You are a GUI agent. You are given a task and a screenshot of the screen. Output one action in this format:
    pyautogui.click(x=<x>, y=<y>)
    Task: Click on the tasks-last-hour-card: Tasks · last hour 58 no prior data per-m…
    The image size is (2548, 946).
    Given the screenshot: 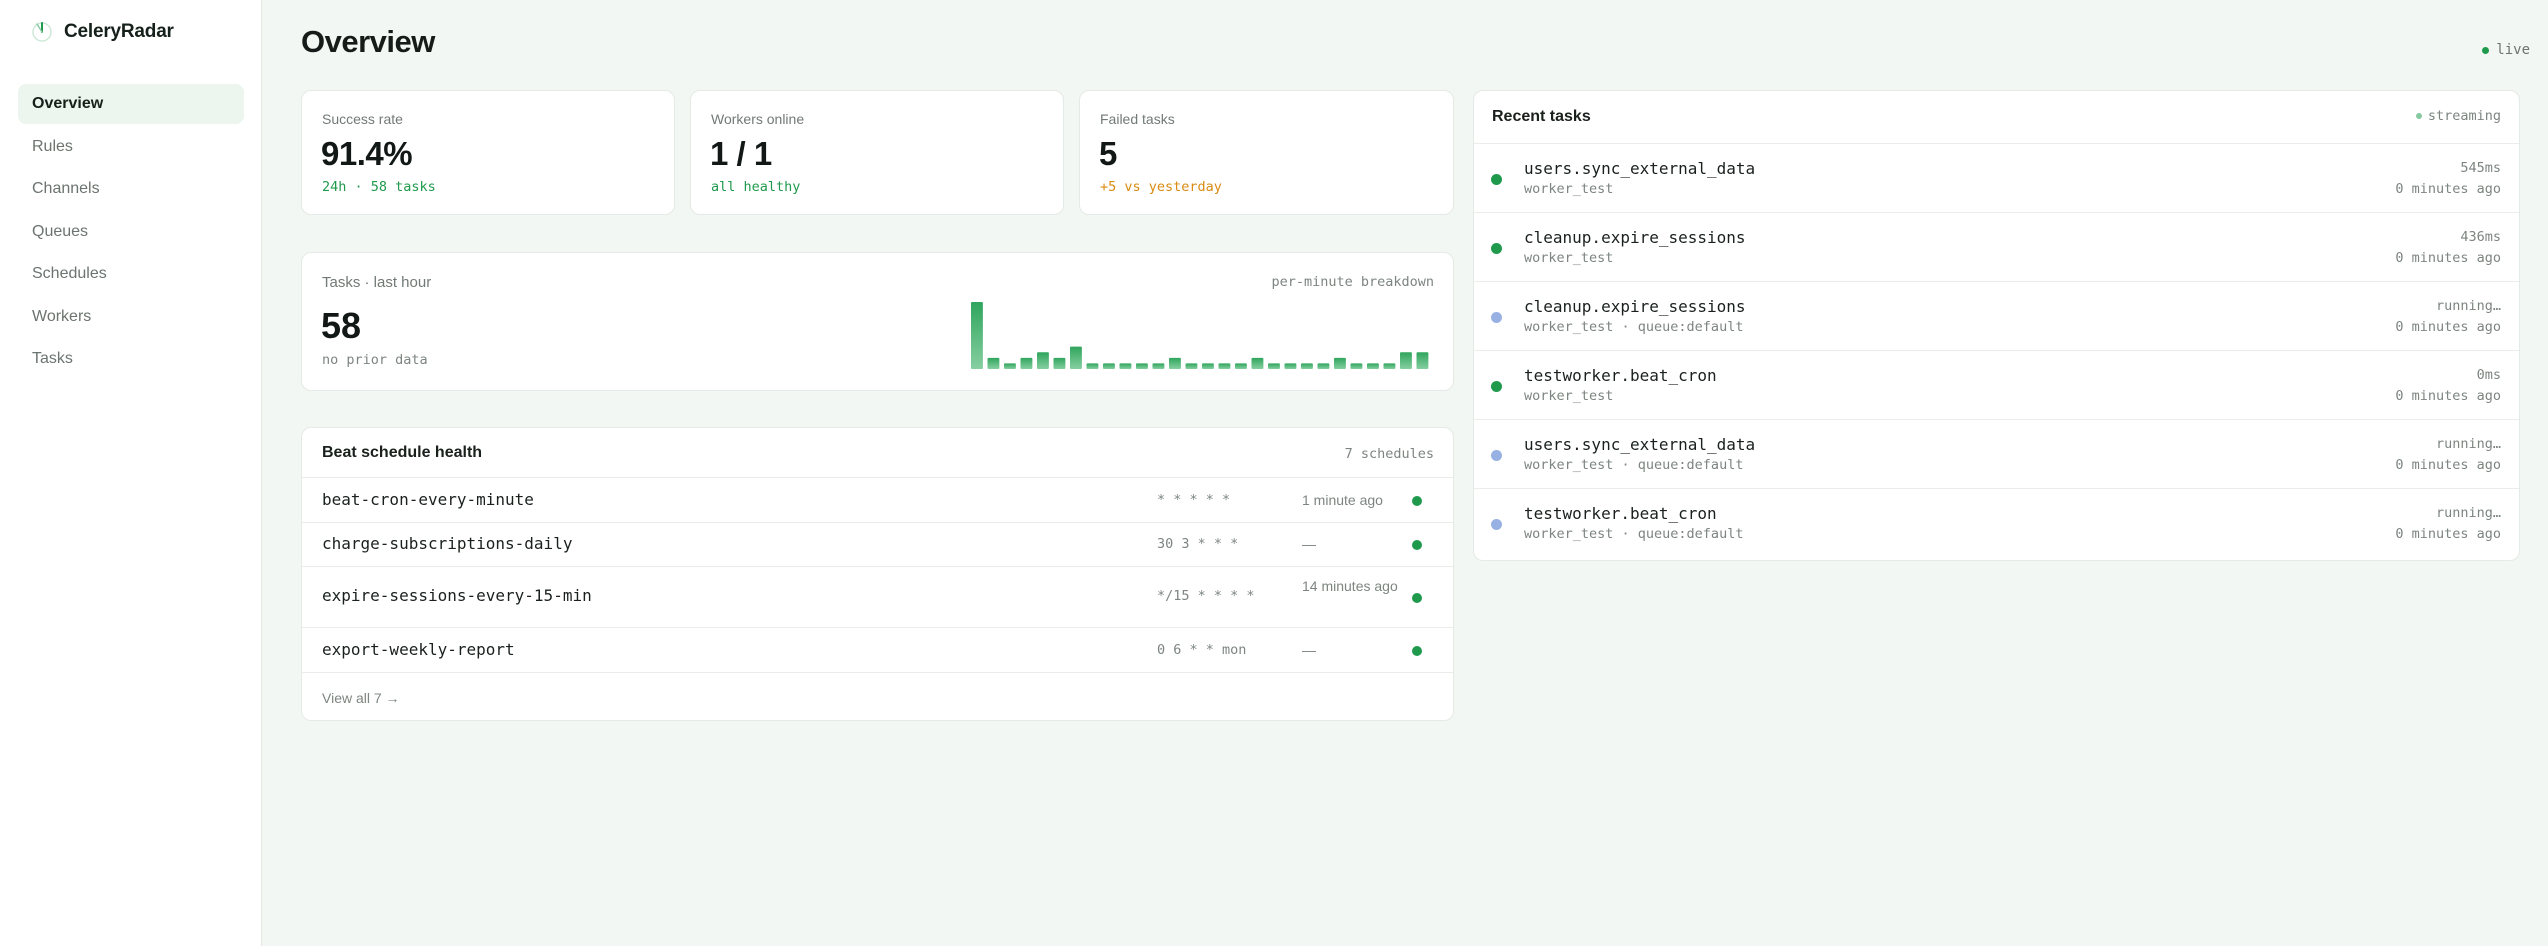 What is the action you would take?
    pyautogui.click(x=877, y=321)
    